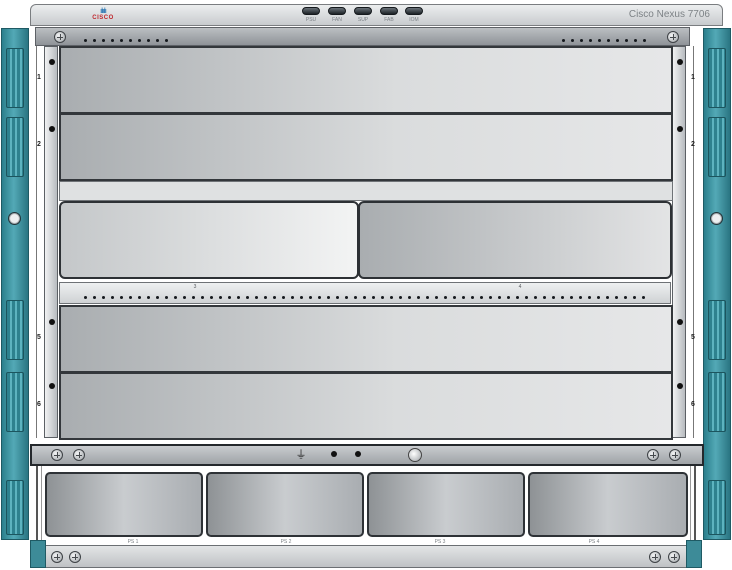 The width and height of the screenshot is (732, 570). What do you see at coordinates (103, 18) in the screenshot?
I see `cisco-logo-word: CISCO` at bounding box center [103, 18].